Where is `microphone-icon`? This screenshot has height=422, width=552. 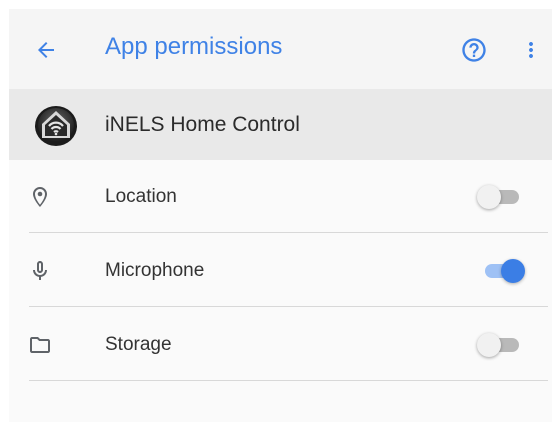
microphone-icon is located at coordinates (40, 271).